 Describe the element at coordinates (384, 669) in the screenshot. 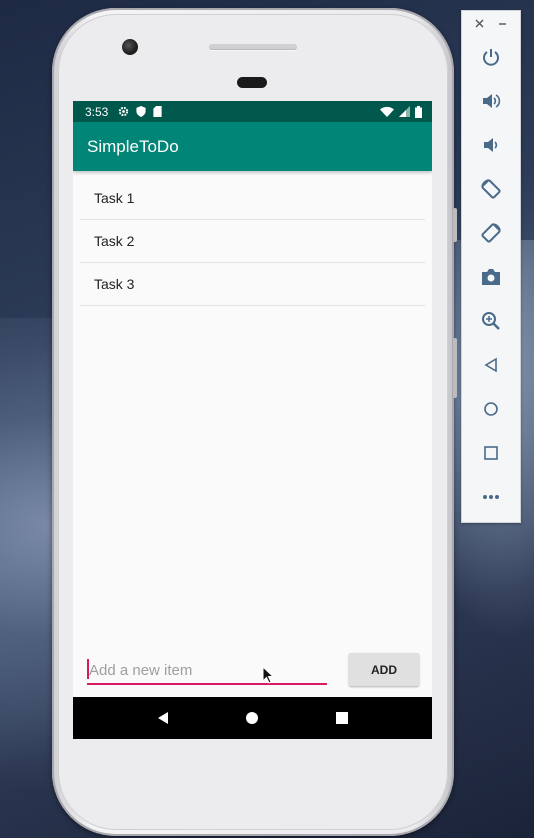

I see `add-button: ADD` at that location.